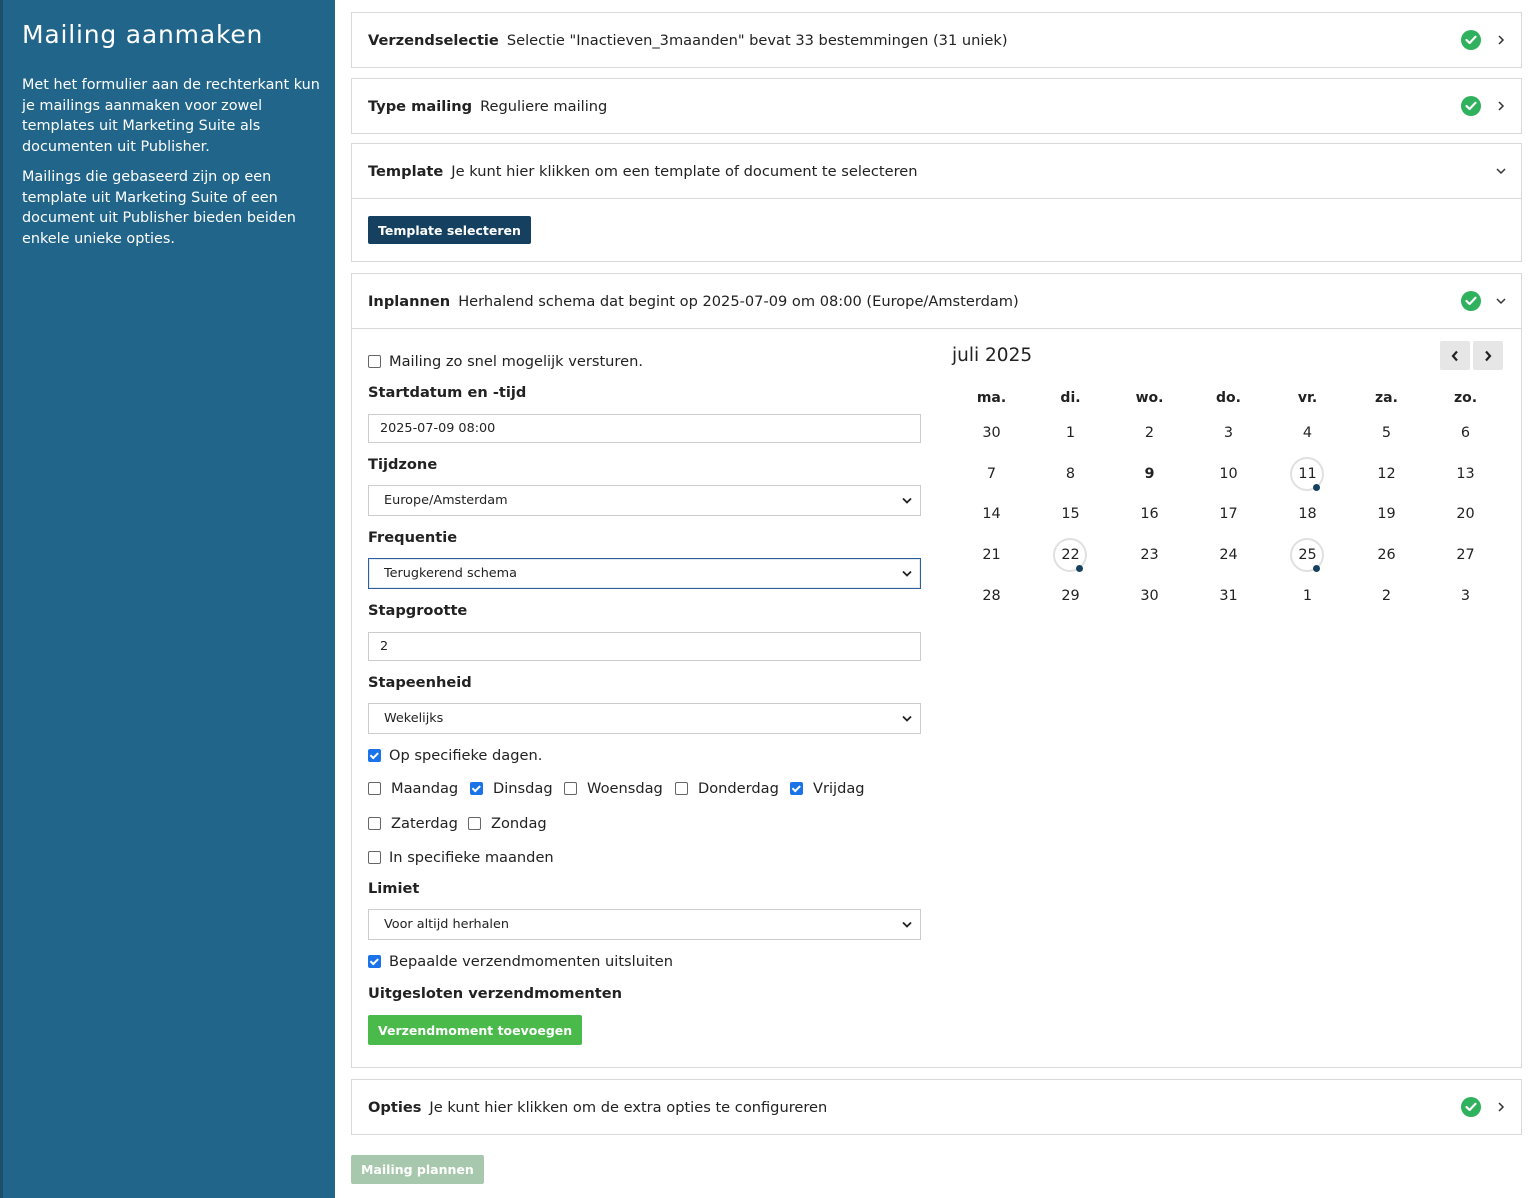 Image resolution: width=1533 pixels, height=1198 pixels. What do you see at coordinates (1307, 514) in the screenshot?
I see `calendar-day: 18` at bounding box center [1307, 514].